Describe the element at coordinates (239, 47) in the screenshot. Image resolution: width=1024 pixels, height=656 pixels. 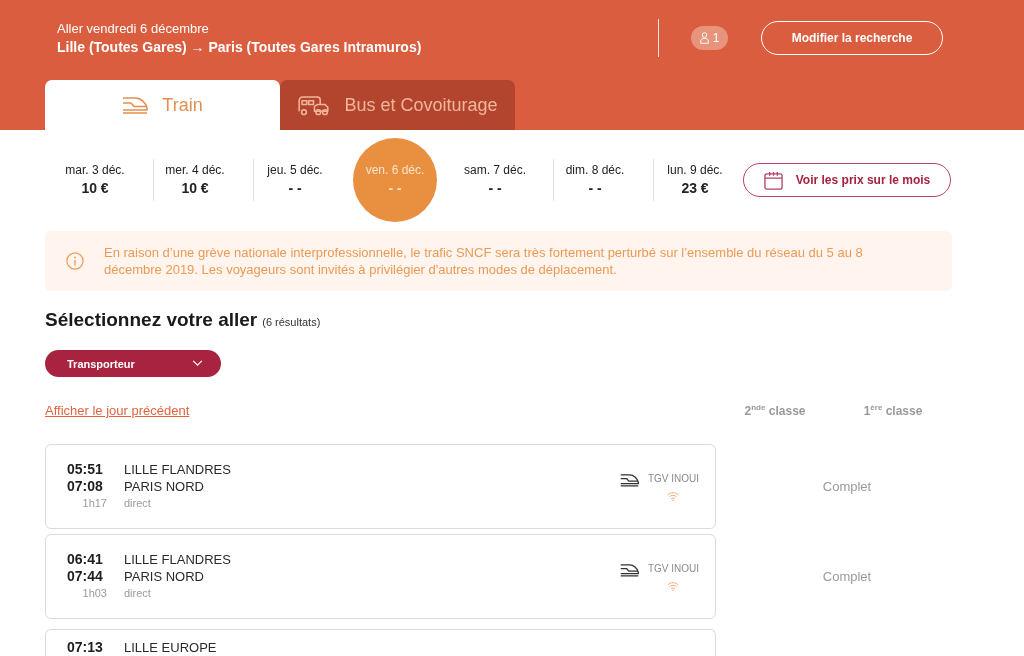
I see `trip-route: Lille (Toutes Gares) → Paris (Toutes Gares Intramuros)` at that location.